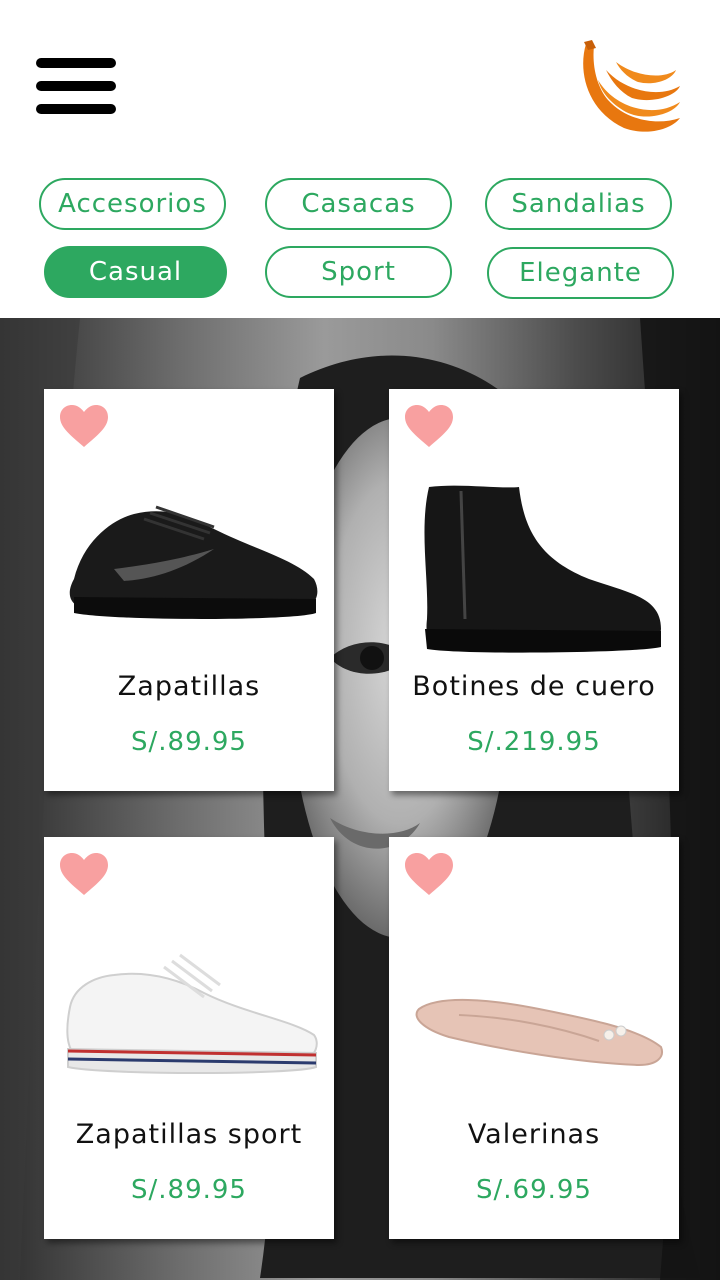 This screenshot has width=720, height=1280. I want to click on black-sneaker-image, so click(193, 562).